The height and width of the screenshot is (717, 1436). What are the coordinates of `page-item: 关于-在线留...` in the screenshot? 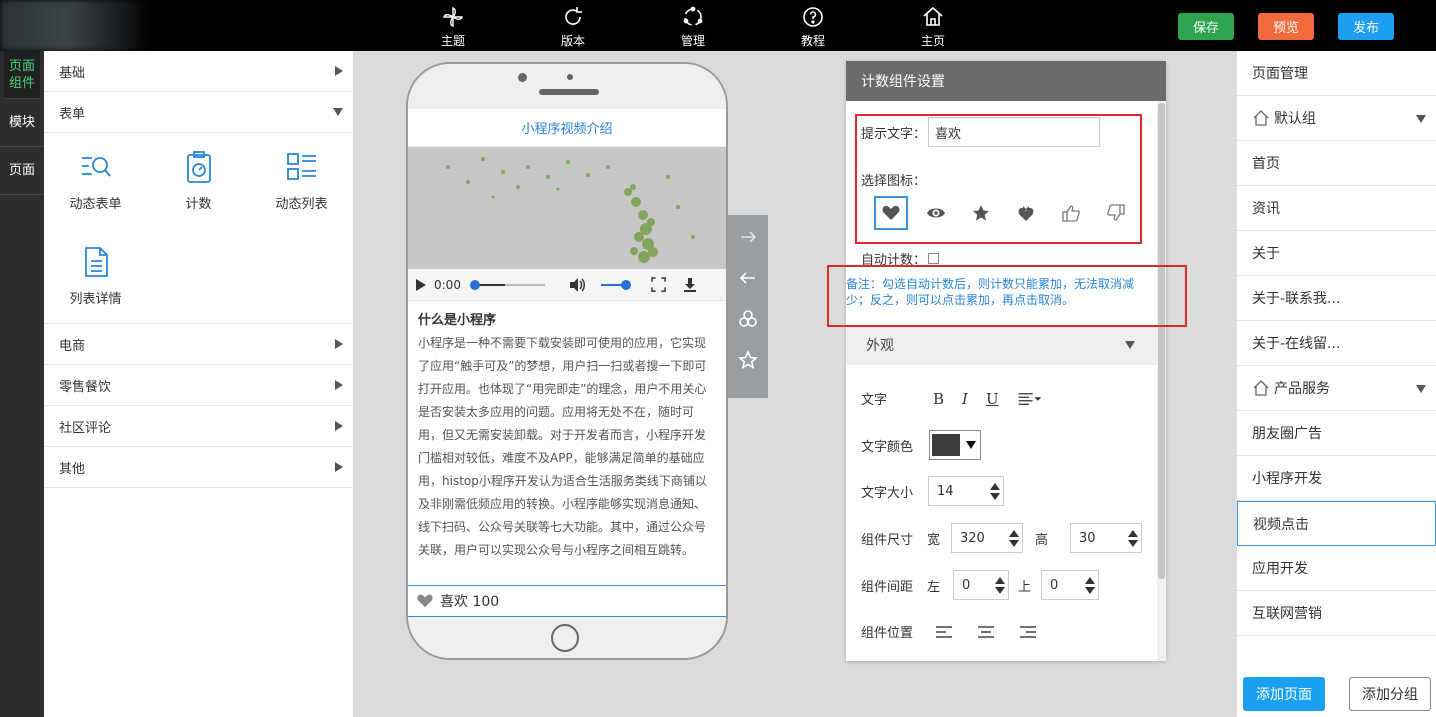 It's located at (1336, 343).